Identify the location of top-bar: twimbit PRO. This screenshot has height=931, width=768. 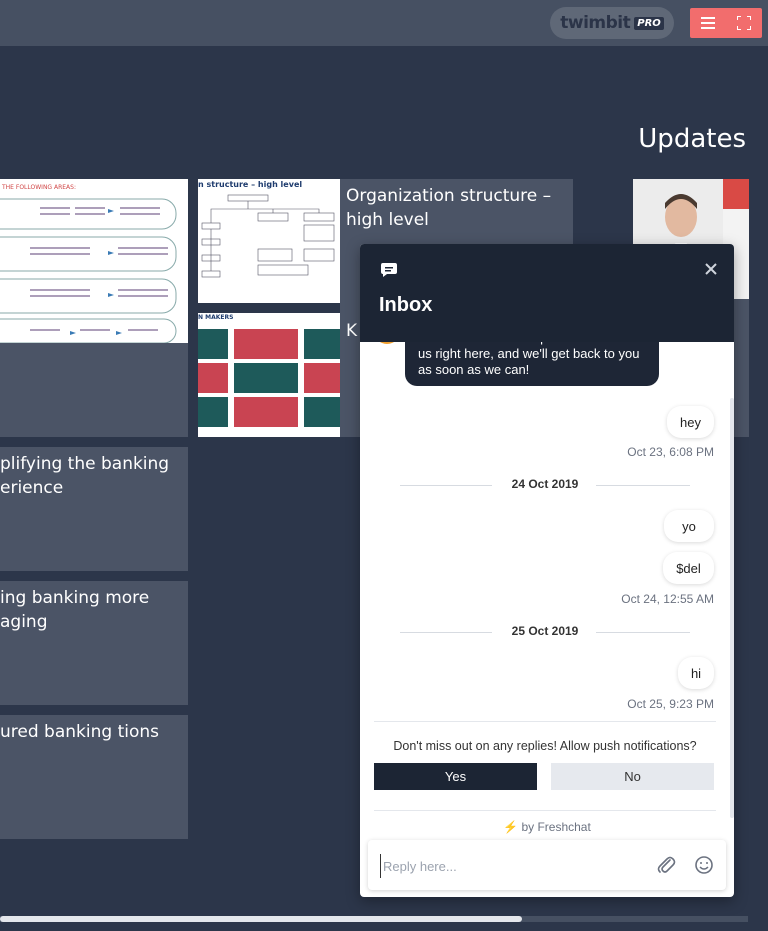
(384, 23).